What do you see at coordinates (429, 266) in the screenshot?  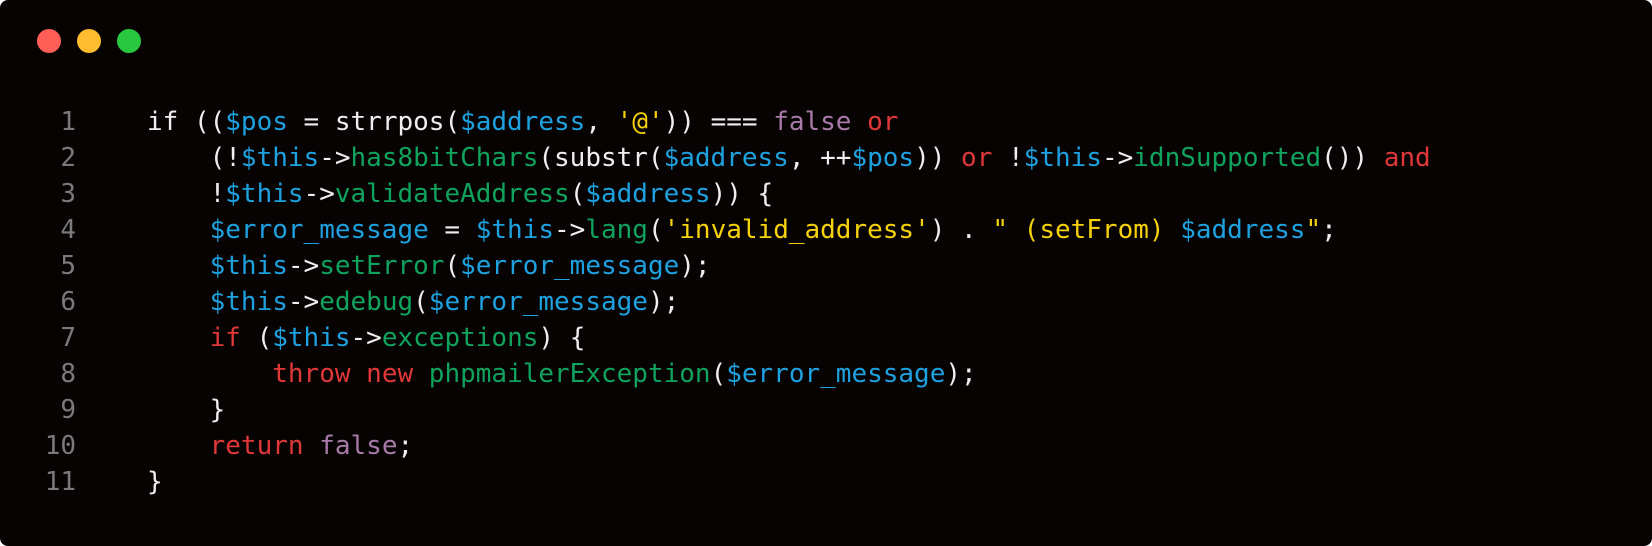 I see `line-source: $this->setError($error_message);` at bounding box center [429, 266].